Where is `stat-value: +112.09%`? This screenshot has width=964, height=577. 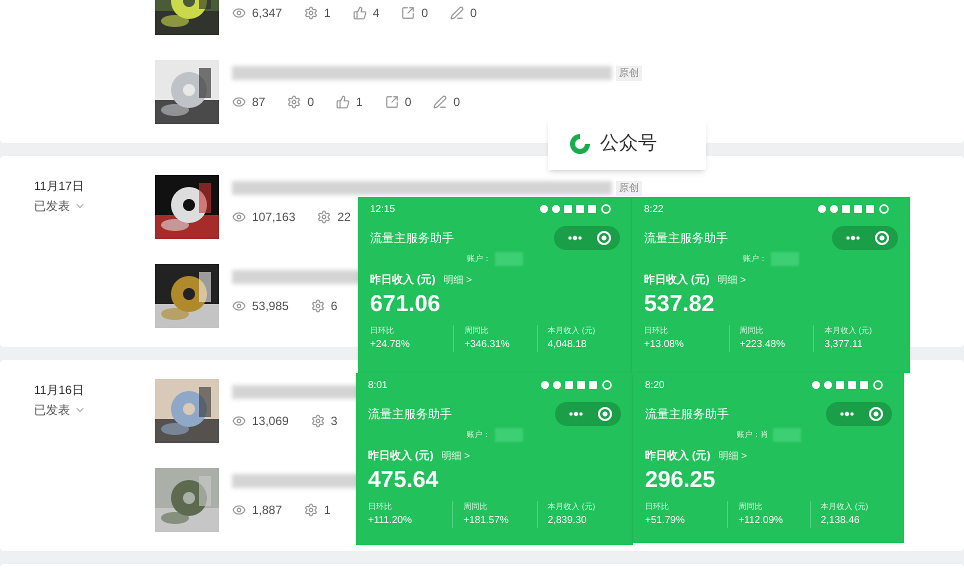
stat-value: +112.09% is located at coordinates (761, 521).